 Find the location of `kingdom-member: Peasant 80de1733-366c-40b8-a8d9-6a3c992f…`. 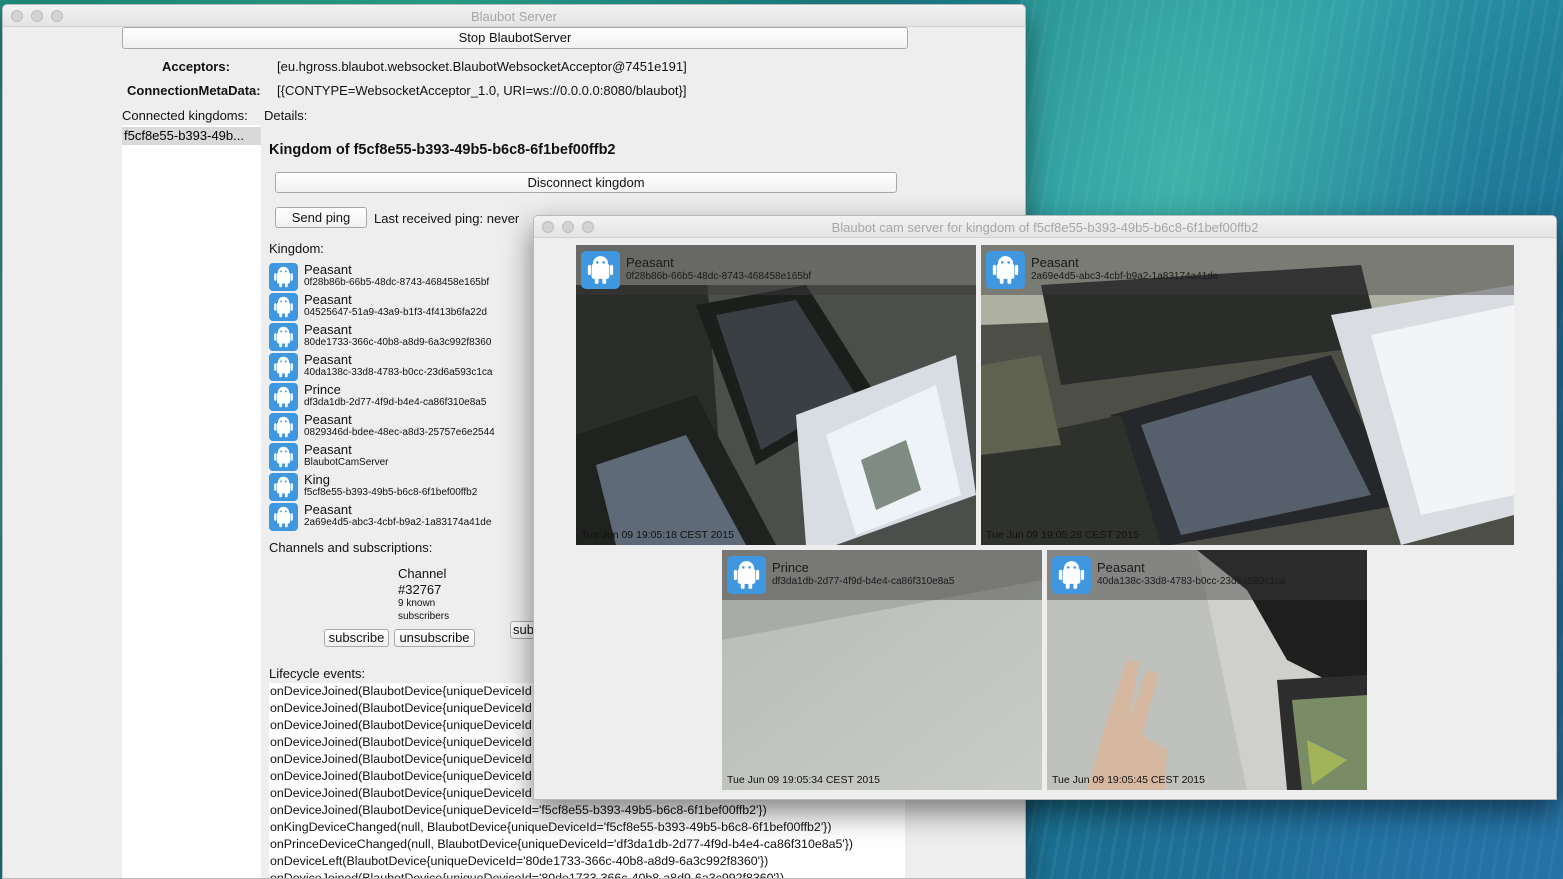

kingdom-member: Peasant 80de1733-366c-40b8-a8d9-6a3c992f… is located at coordinates (400, 337).